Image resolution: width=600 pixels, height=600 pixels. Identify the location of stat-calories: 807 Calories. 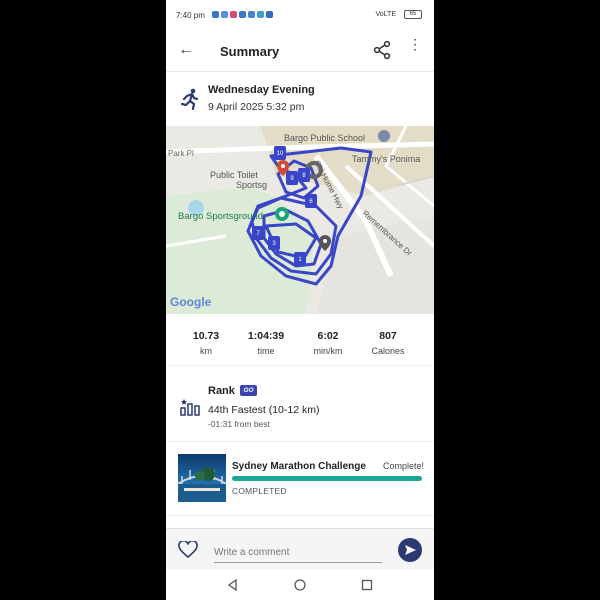
(388, 343).